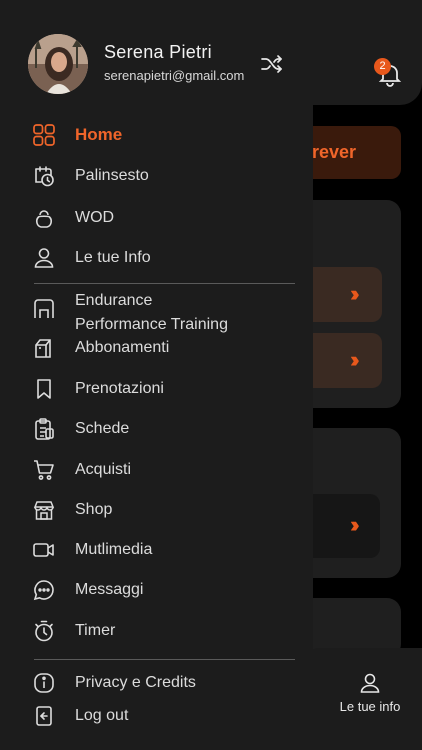 The height and width of the screenshot is (750, 422). What do you see at coordinates (382, 66) in the screenshot?
I see `notification-badge: 2` at bounding box center [382, 66].